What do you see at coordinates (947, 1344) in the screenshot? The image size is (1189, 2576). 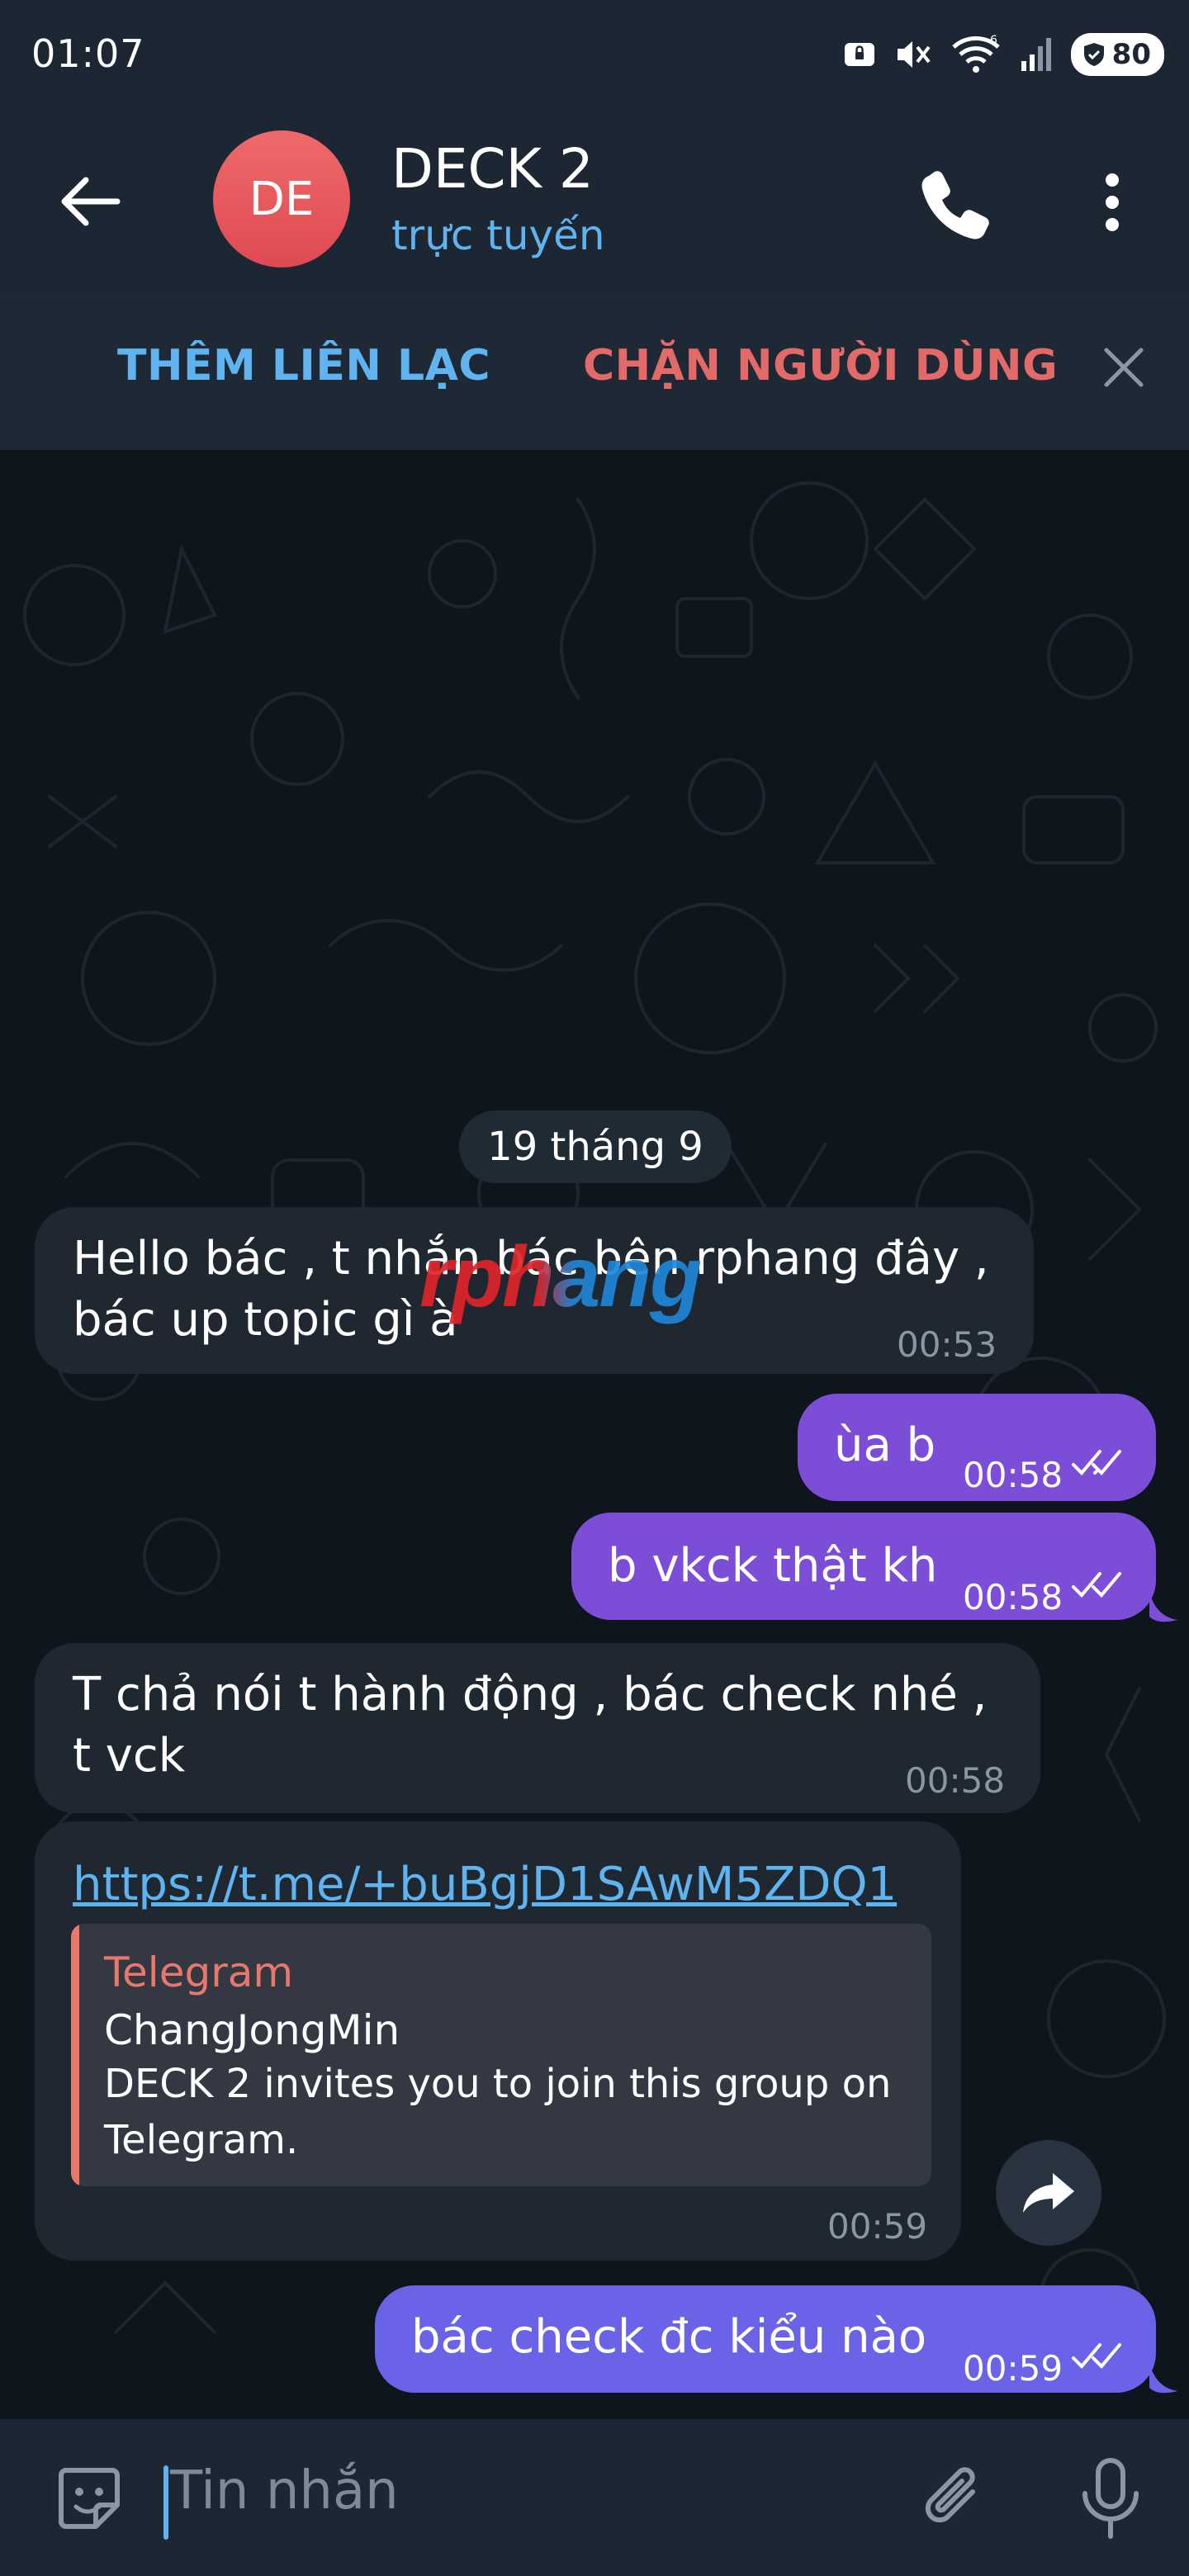 I see `message-time: 00:53` at bounding box center [947, 1344].